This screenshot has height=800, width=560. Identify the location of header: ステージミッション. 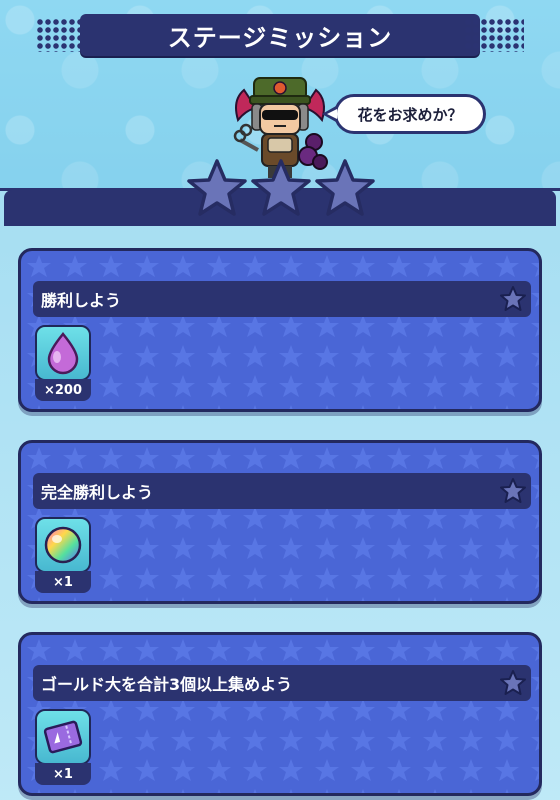
(280, 35).